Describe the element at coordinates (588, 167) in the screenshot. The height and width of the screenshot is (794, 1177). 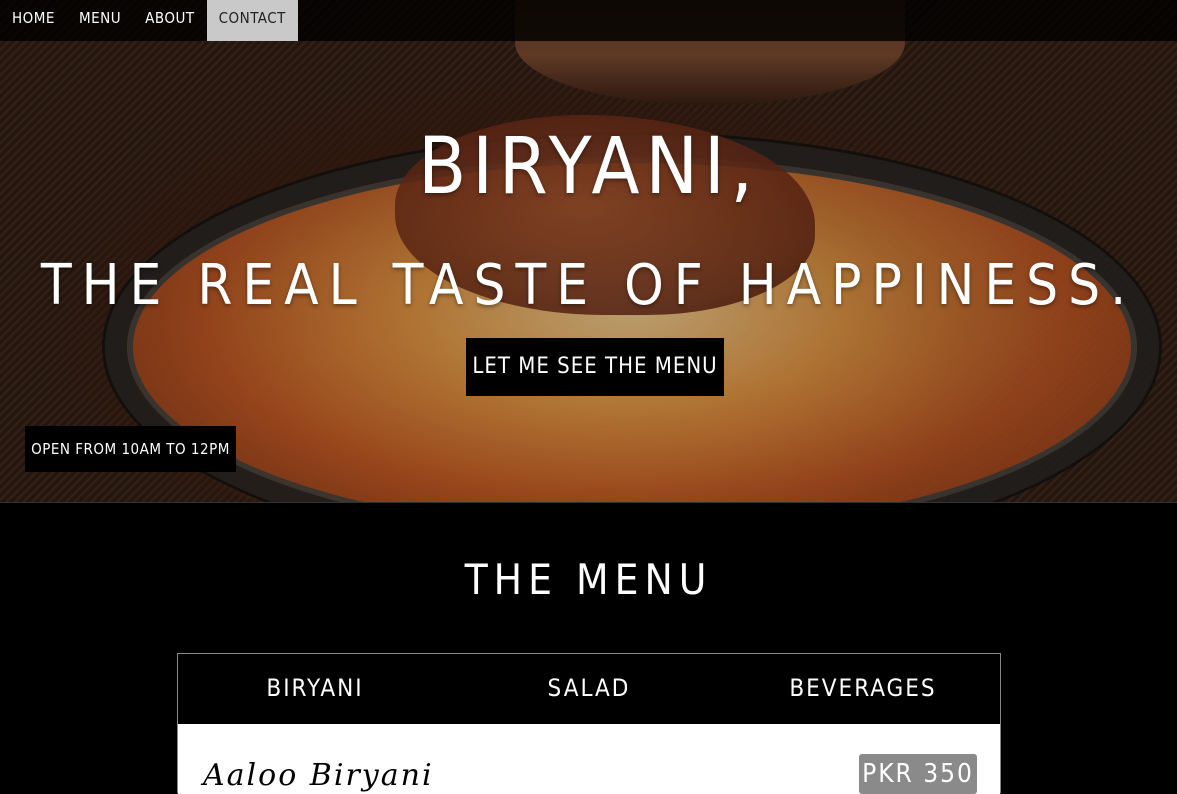
I see `hero-title: BIRYANI,` at that location.